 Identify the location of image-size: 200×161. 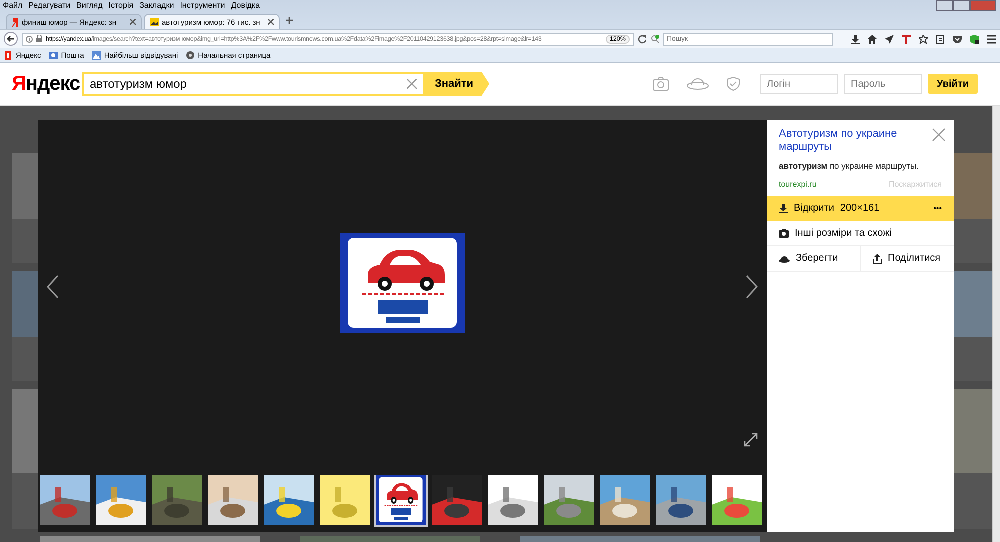
(860, 208).